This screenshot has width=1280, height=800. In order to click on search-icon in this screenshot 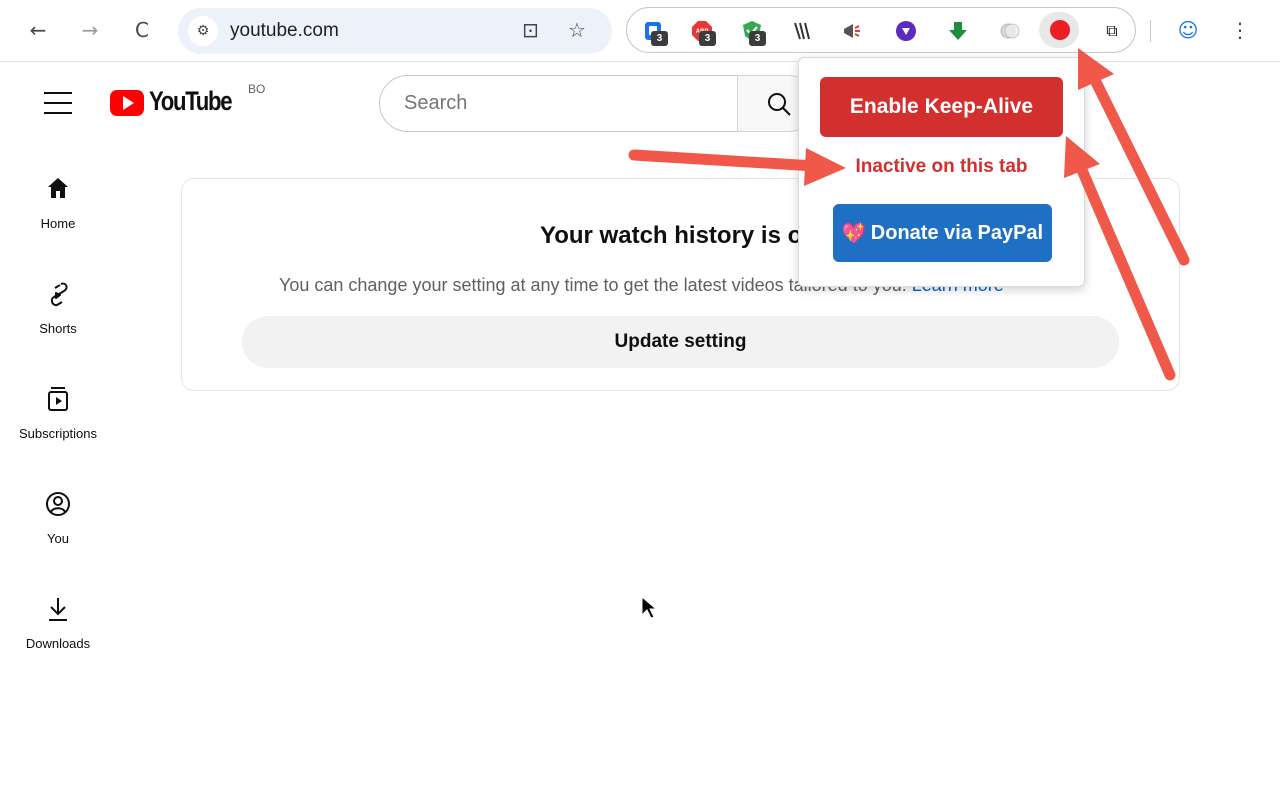, I will do `click(779, 104)`.